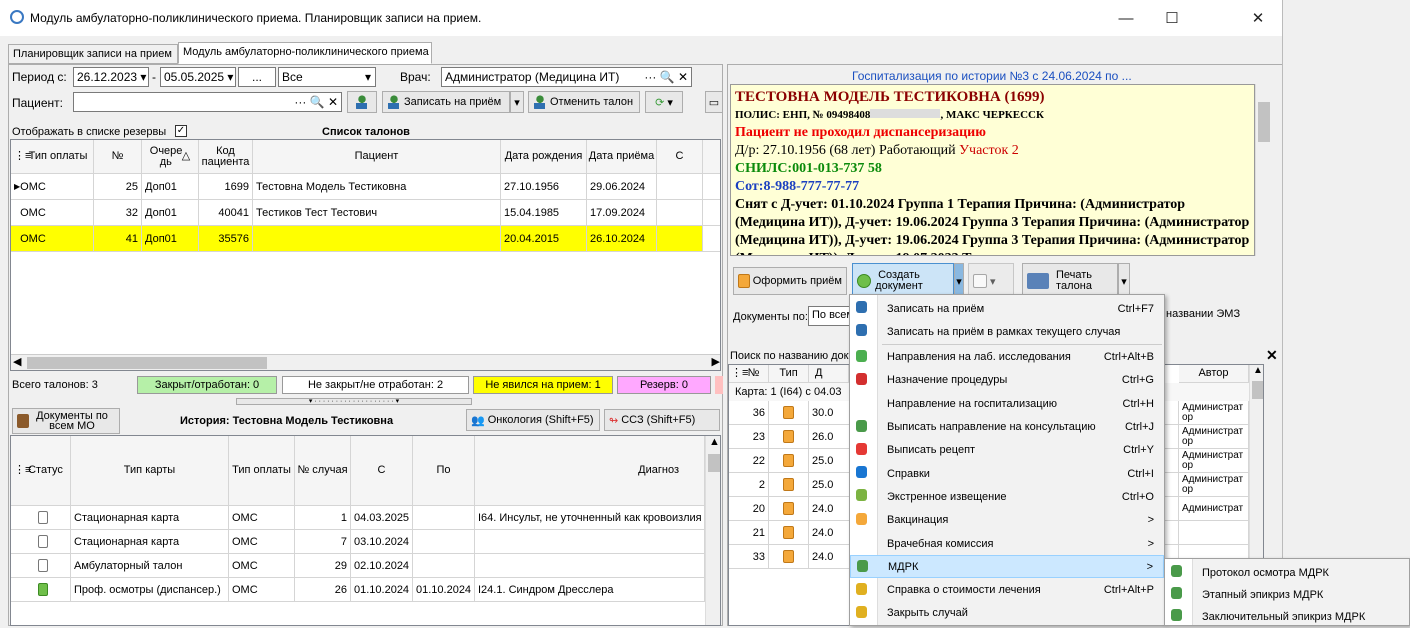  Describe the element at coordinates (150, 590) in the screenshot. I see `history-cell: Проф. осмотры (диспансер.)` at that location.